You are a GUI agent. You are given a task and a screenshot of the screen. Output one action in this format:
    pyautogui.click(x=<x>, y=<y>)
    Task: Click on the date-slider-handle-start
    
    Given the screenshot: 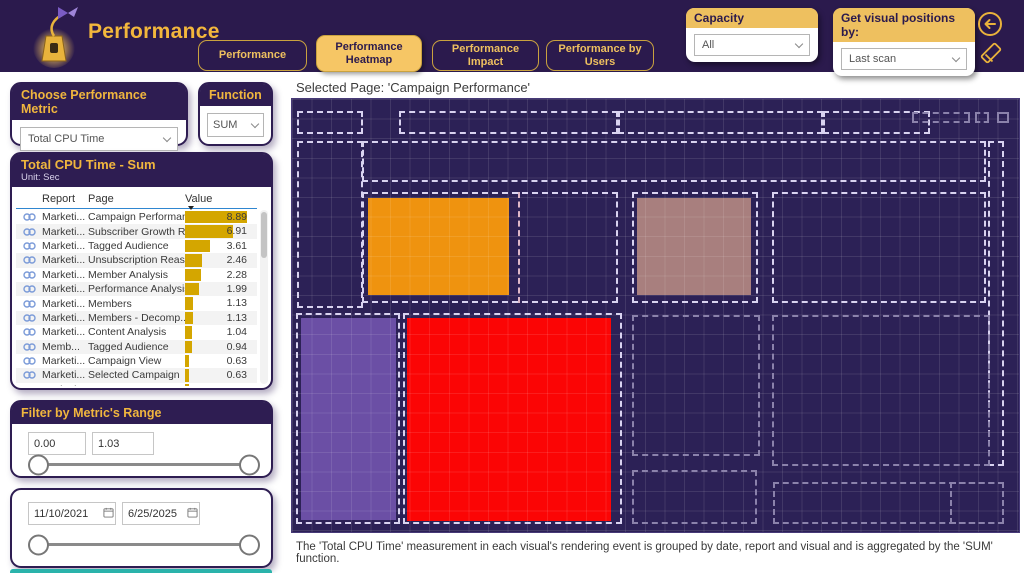 What is the action you would take?
    pyautogui.click(x=38, y=544)
    